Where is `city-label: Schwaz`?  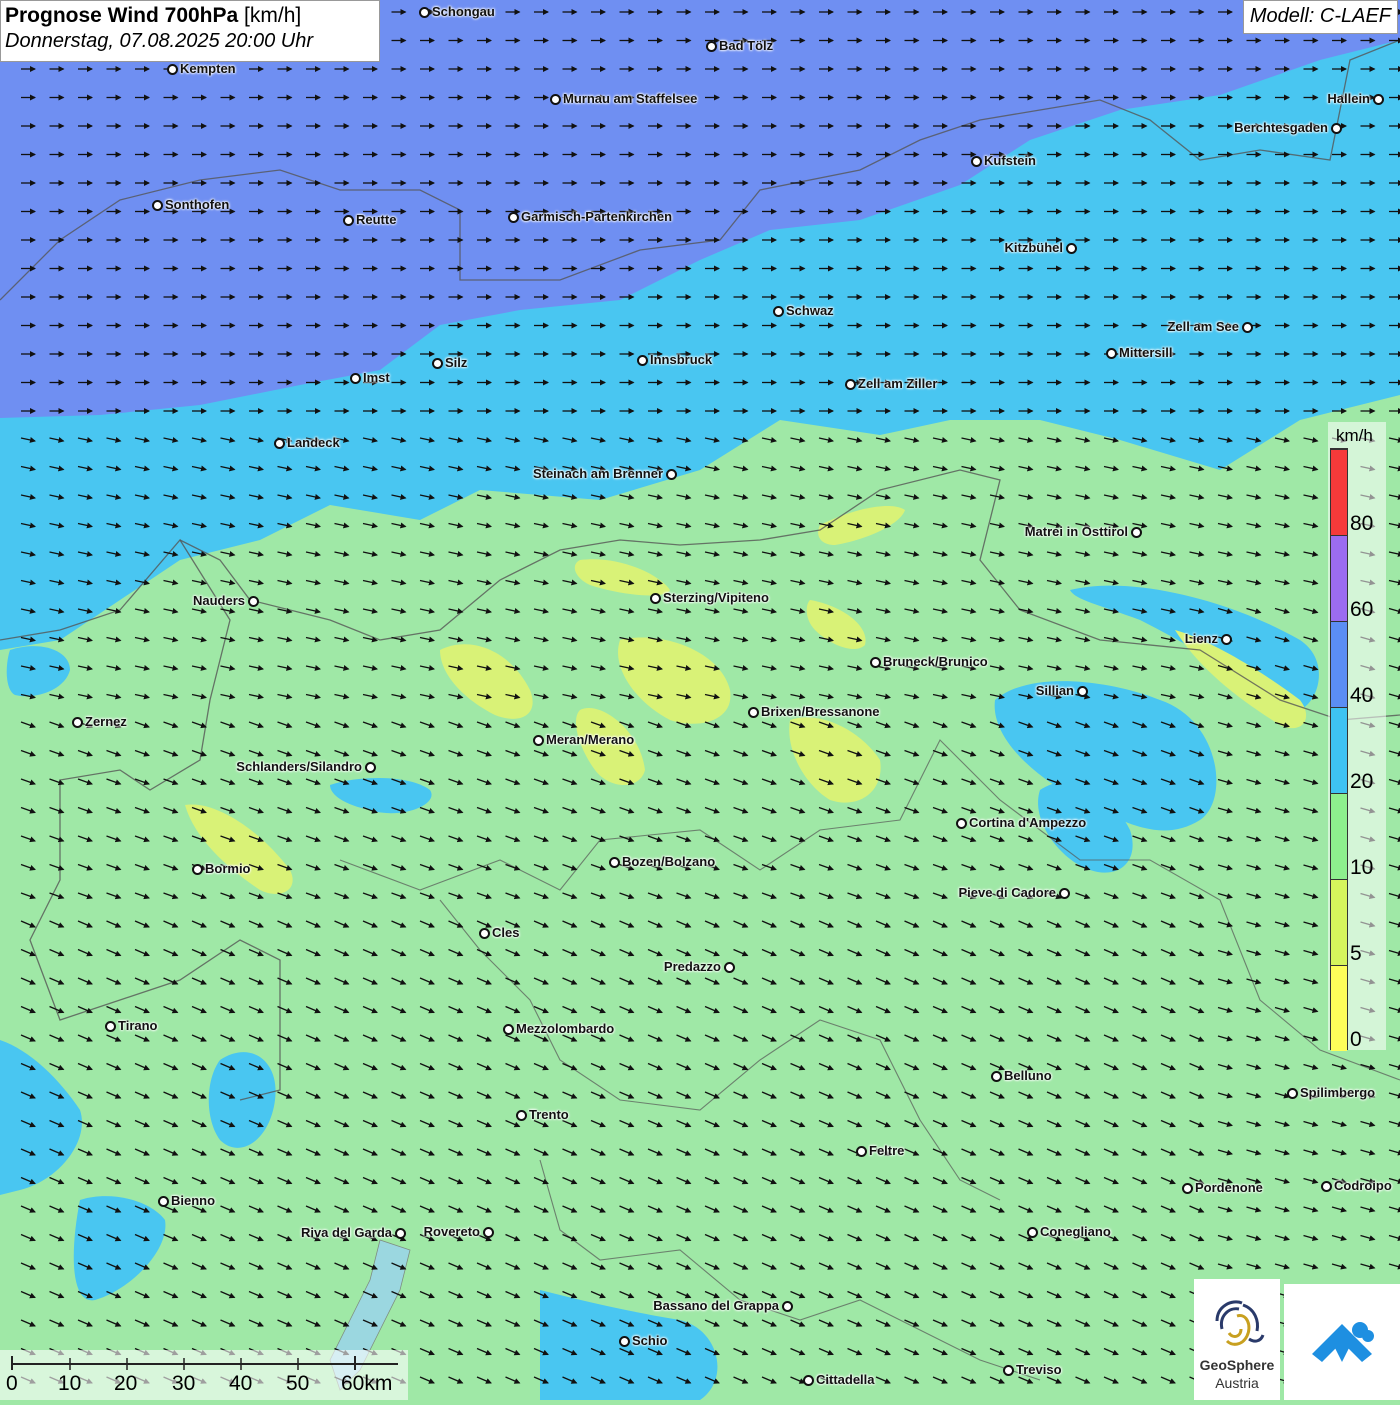 city-label: Schwaz is located at coordinates (810, 310).